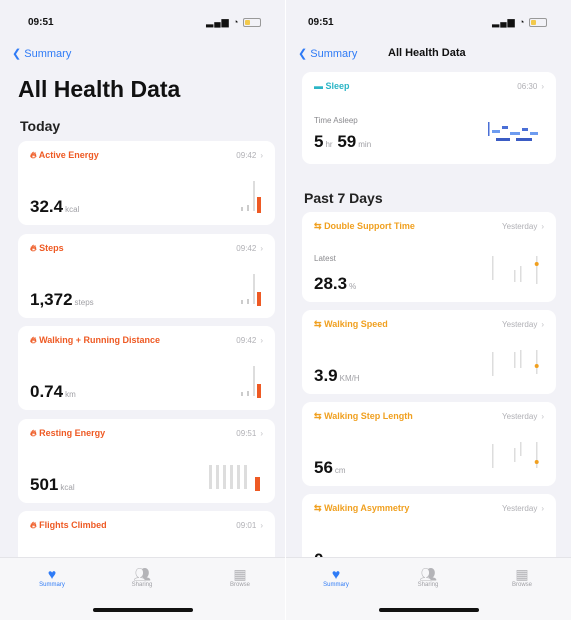 Image resolution: width=571 pixels, height=620 pixels. I want to click on card-active-energy: 🔥︎ Active Energy 09:42 › 32.4 kcal, so click(146, 183).